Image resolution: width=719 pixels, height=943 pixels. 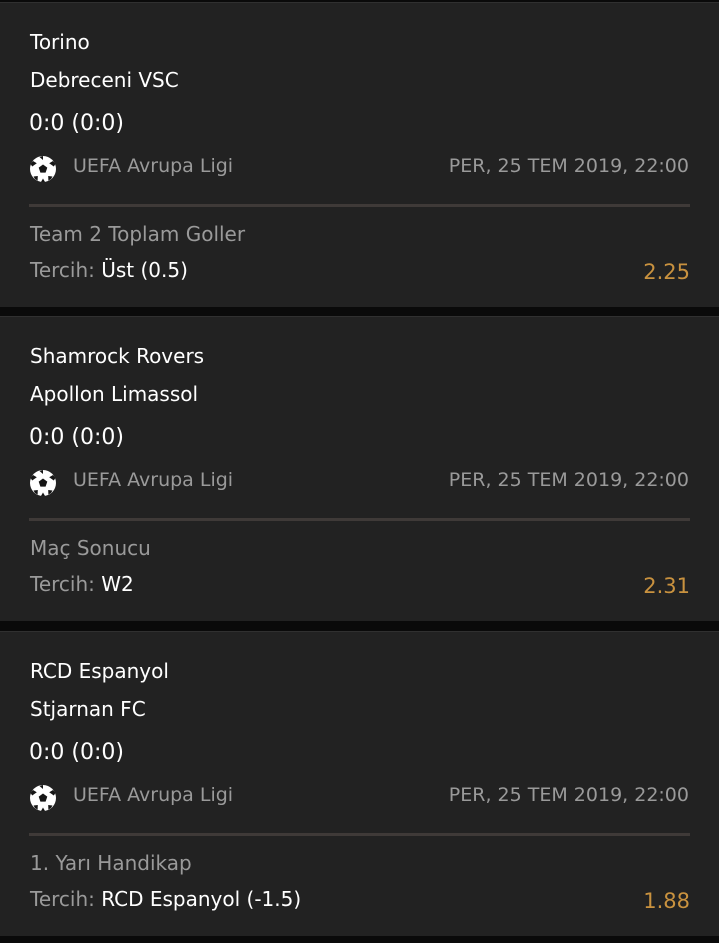 What do you see at coordinates (201, 899) in the screenshot?
I see `pick-value: RCD Espanyol (-1.5)` at bounding box center [201, 899].